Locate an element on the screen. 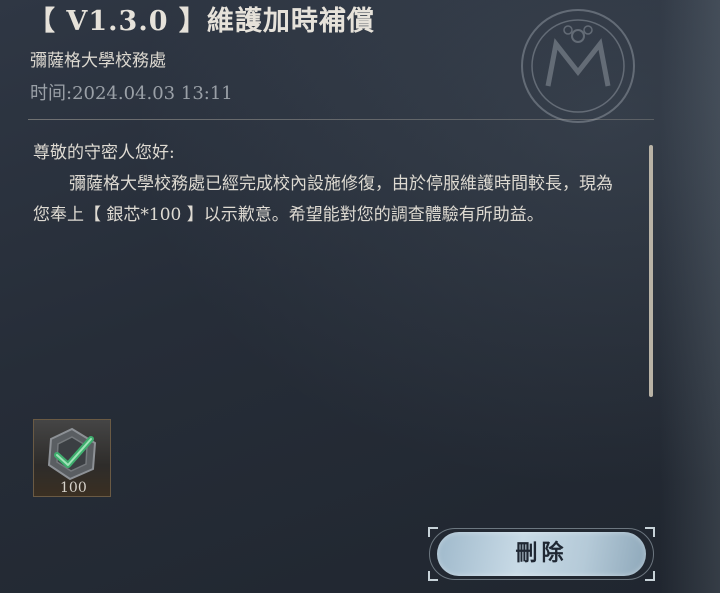  delete-button-label: 刪除 is located at coordinates (541, 553).